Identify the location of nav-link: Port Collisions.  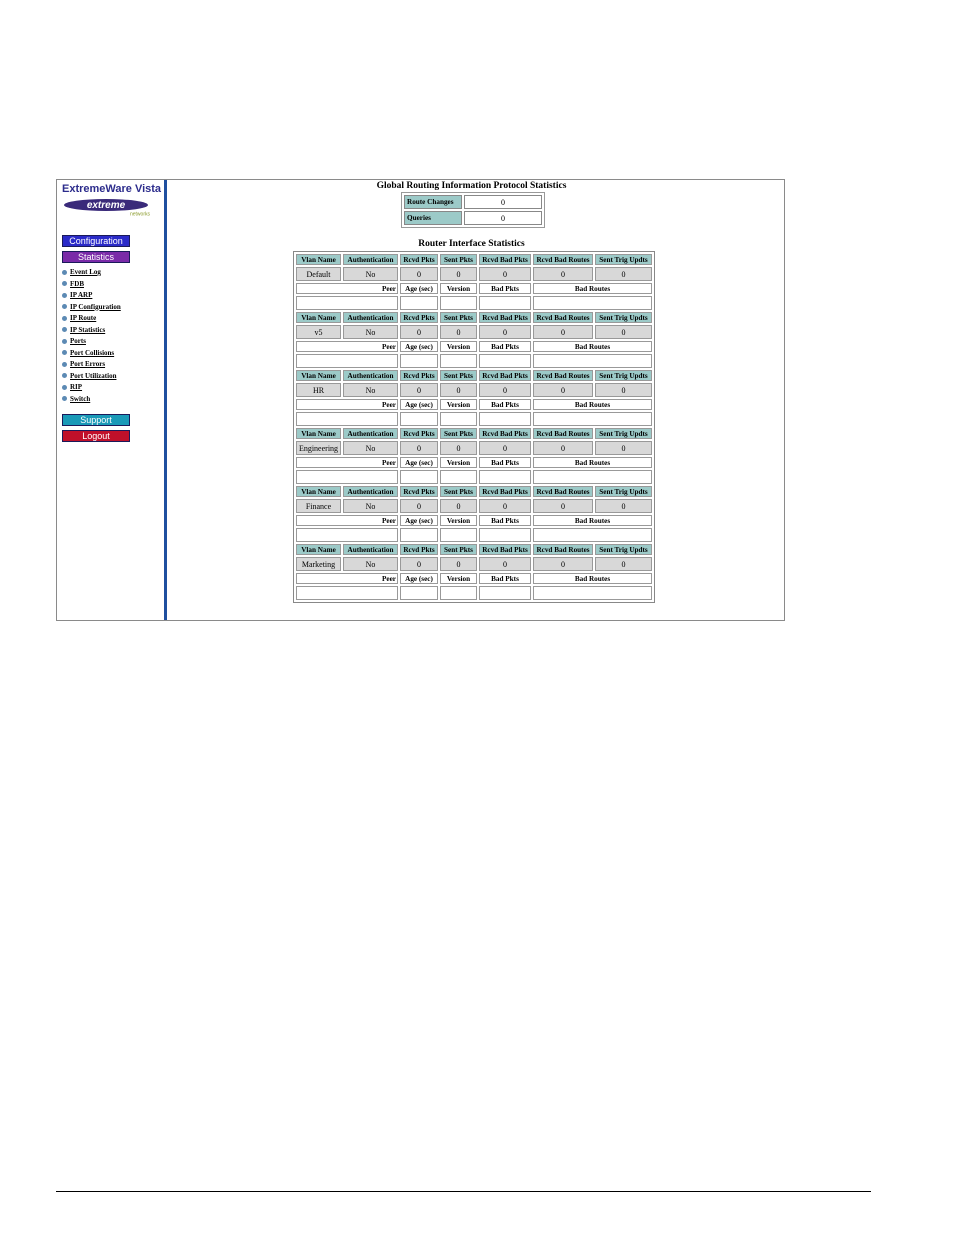
(92, 353).